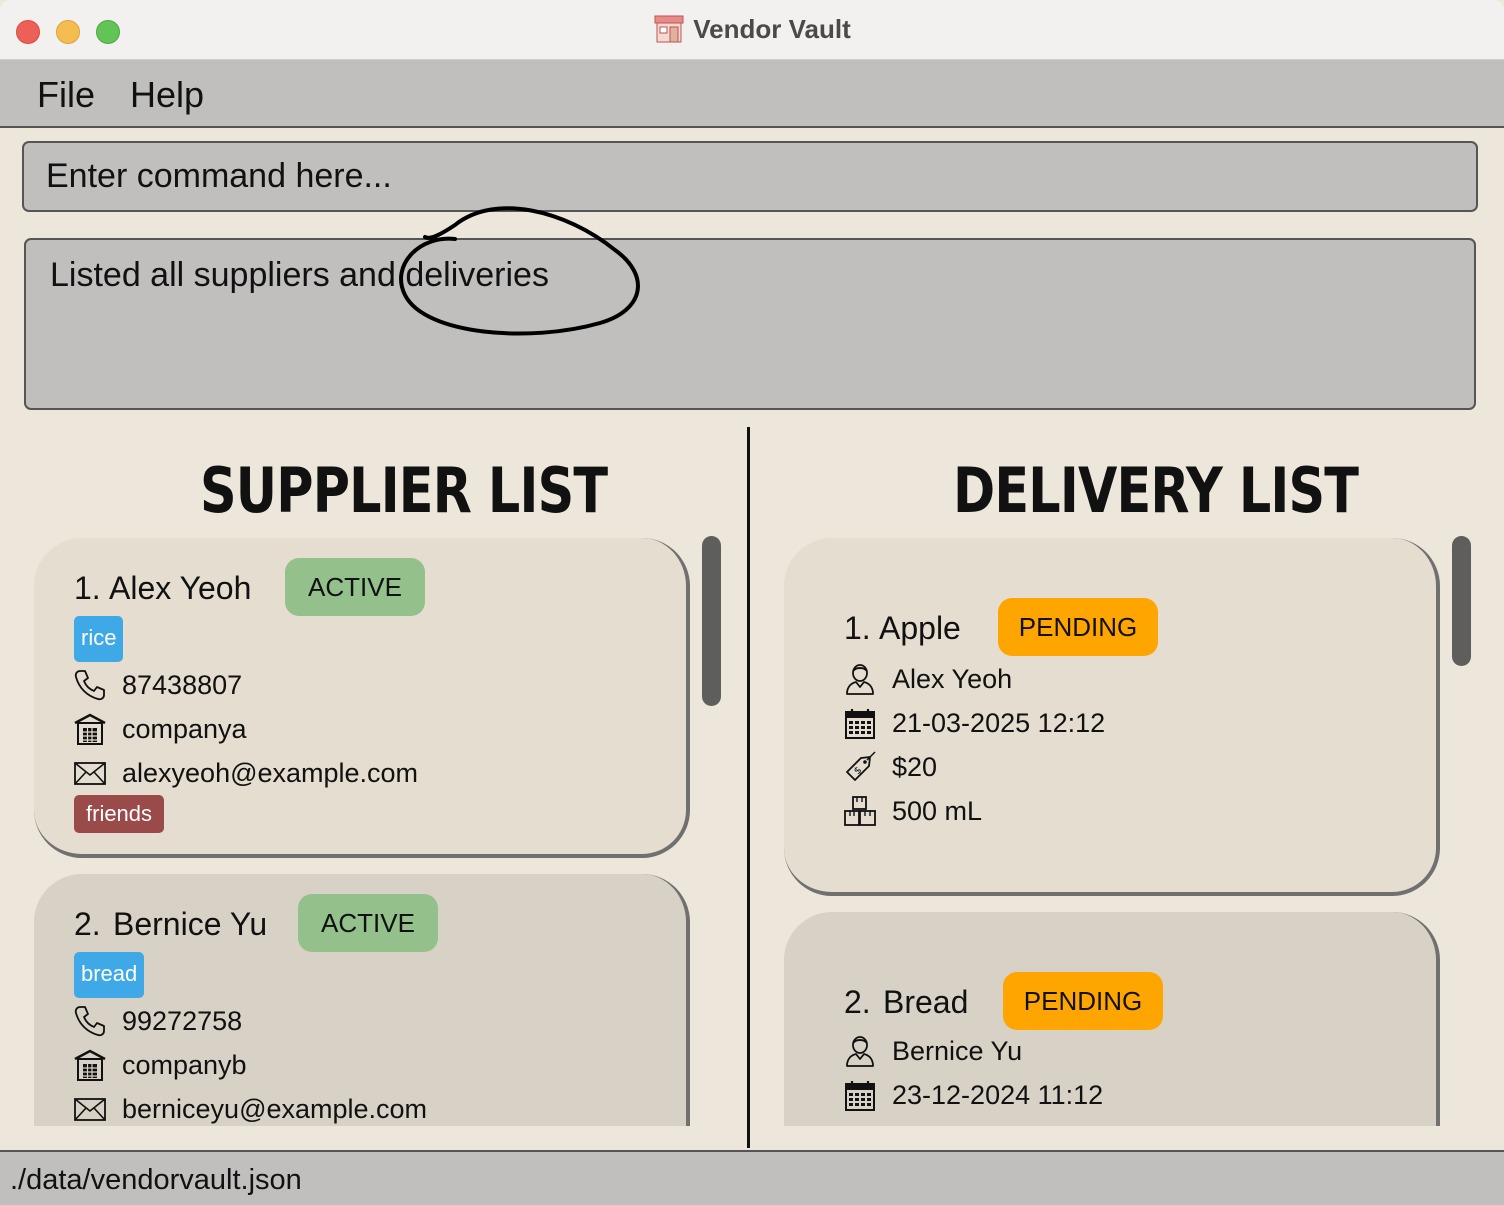  Describe the element at coordinates (87, 588) in the screenshot. I see `supplier-index: 1.` at that location.